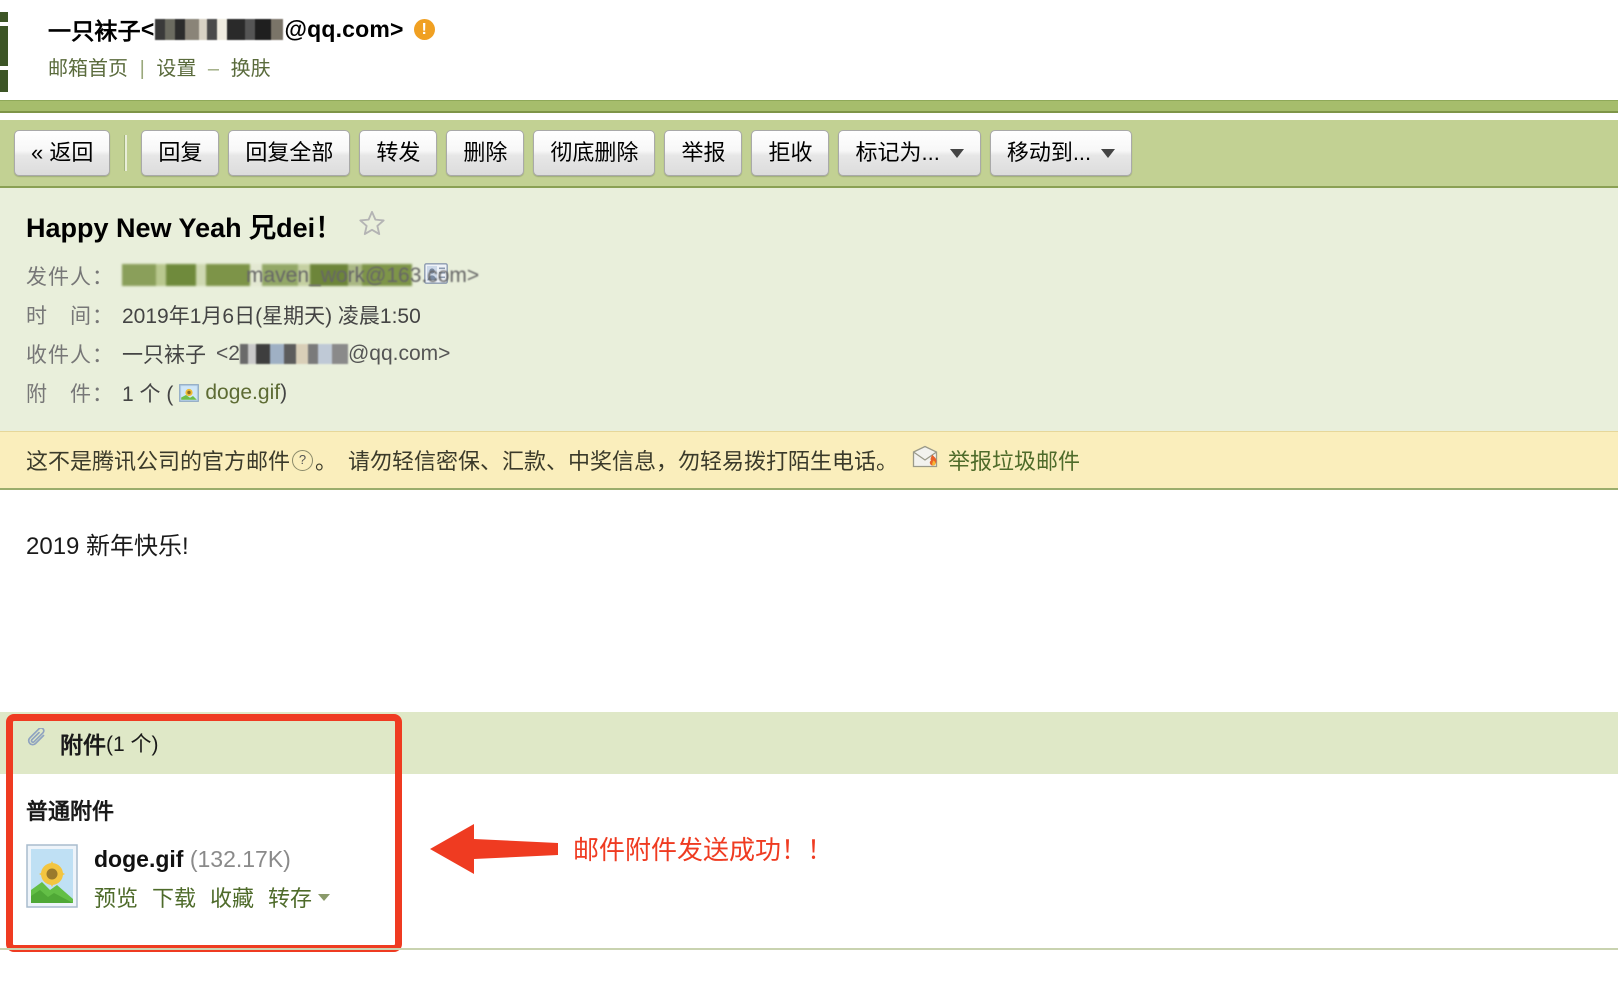 The height and width of the screenshot is (1008, 1618). What do you see at coordinates (83, 745) in the screenshot?
I see `attachment-header-title: 附件` at bounding box center [83, 745].